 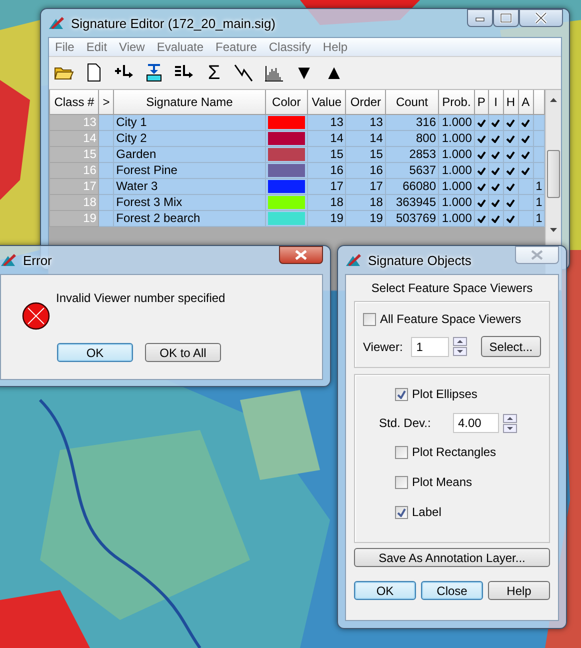 What do you see at coordinates (326, 102) in the screenshot?
I see `column-header: Value` at bounding box center [326, 102].